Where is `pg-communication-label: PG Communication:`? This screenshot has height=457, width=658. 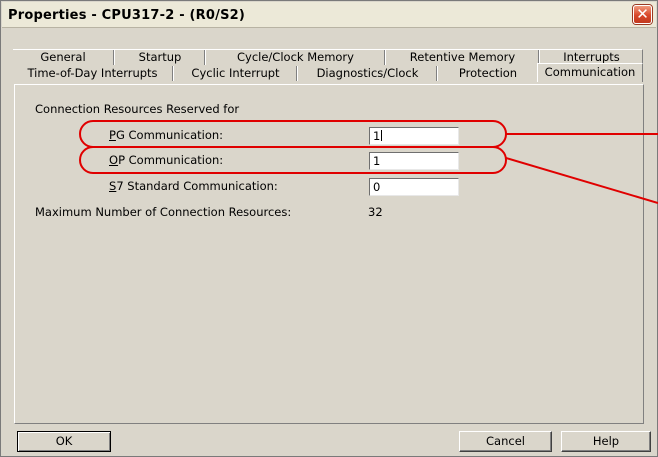
pg-communication-label: PG Communication: is located at coordinates (166, 135).